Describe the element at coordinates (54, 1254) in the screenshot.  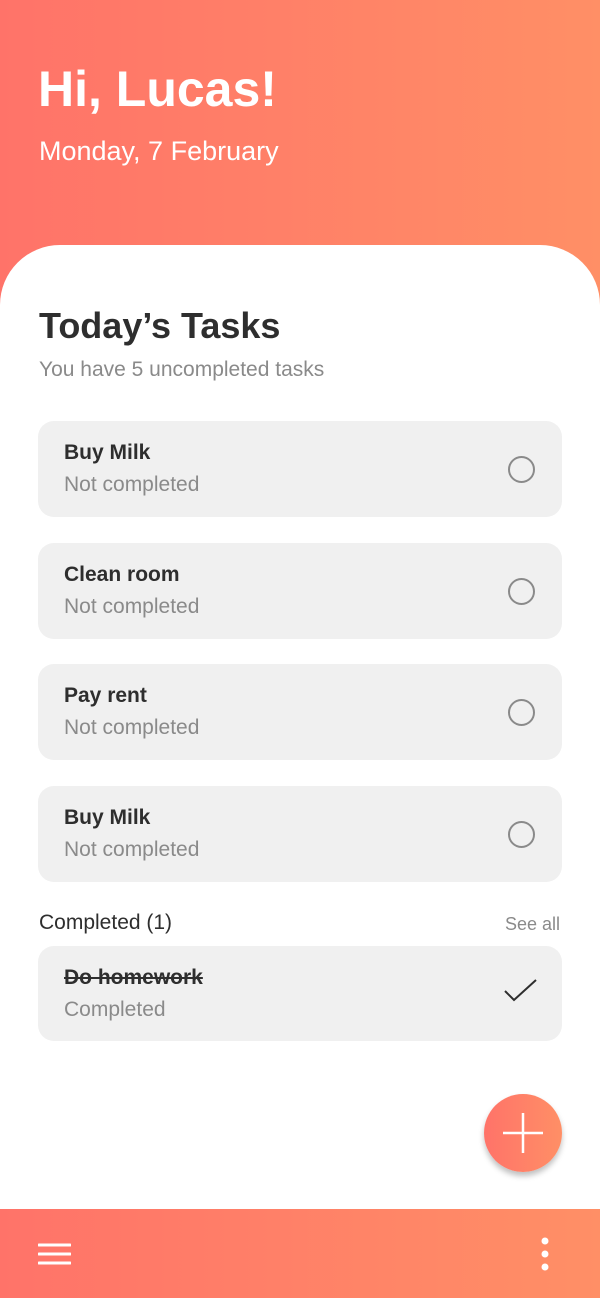
I see `hamburger-icon` at that location.